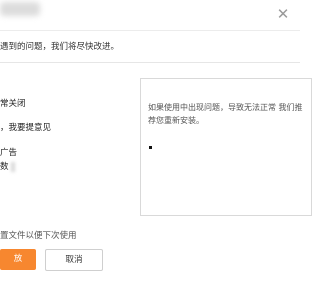  Describe the element at coordinates (12, 166) in the screenshot. I see `blurred-text` at that location.